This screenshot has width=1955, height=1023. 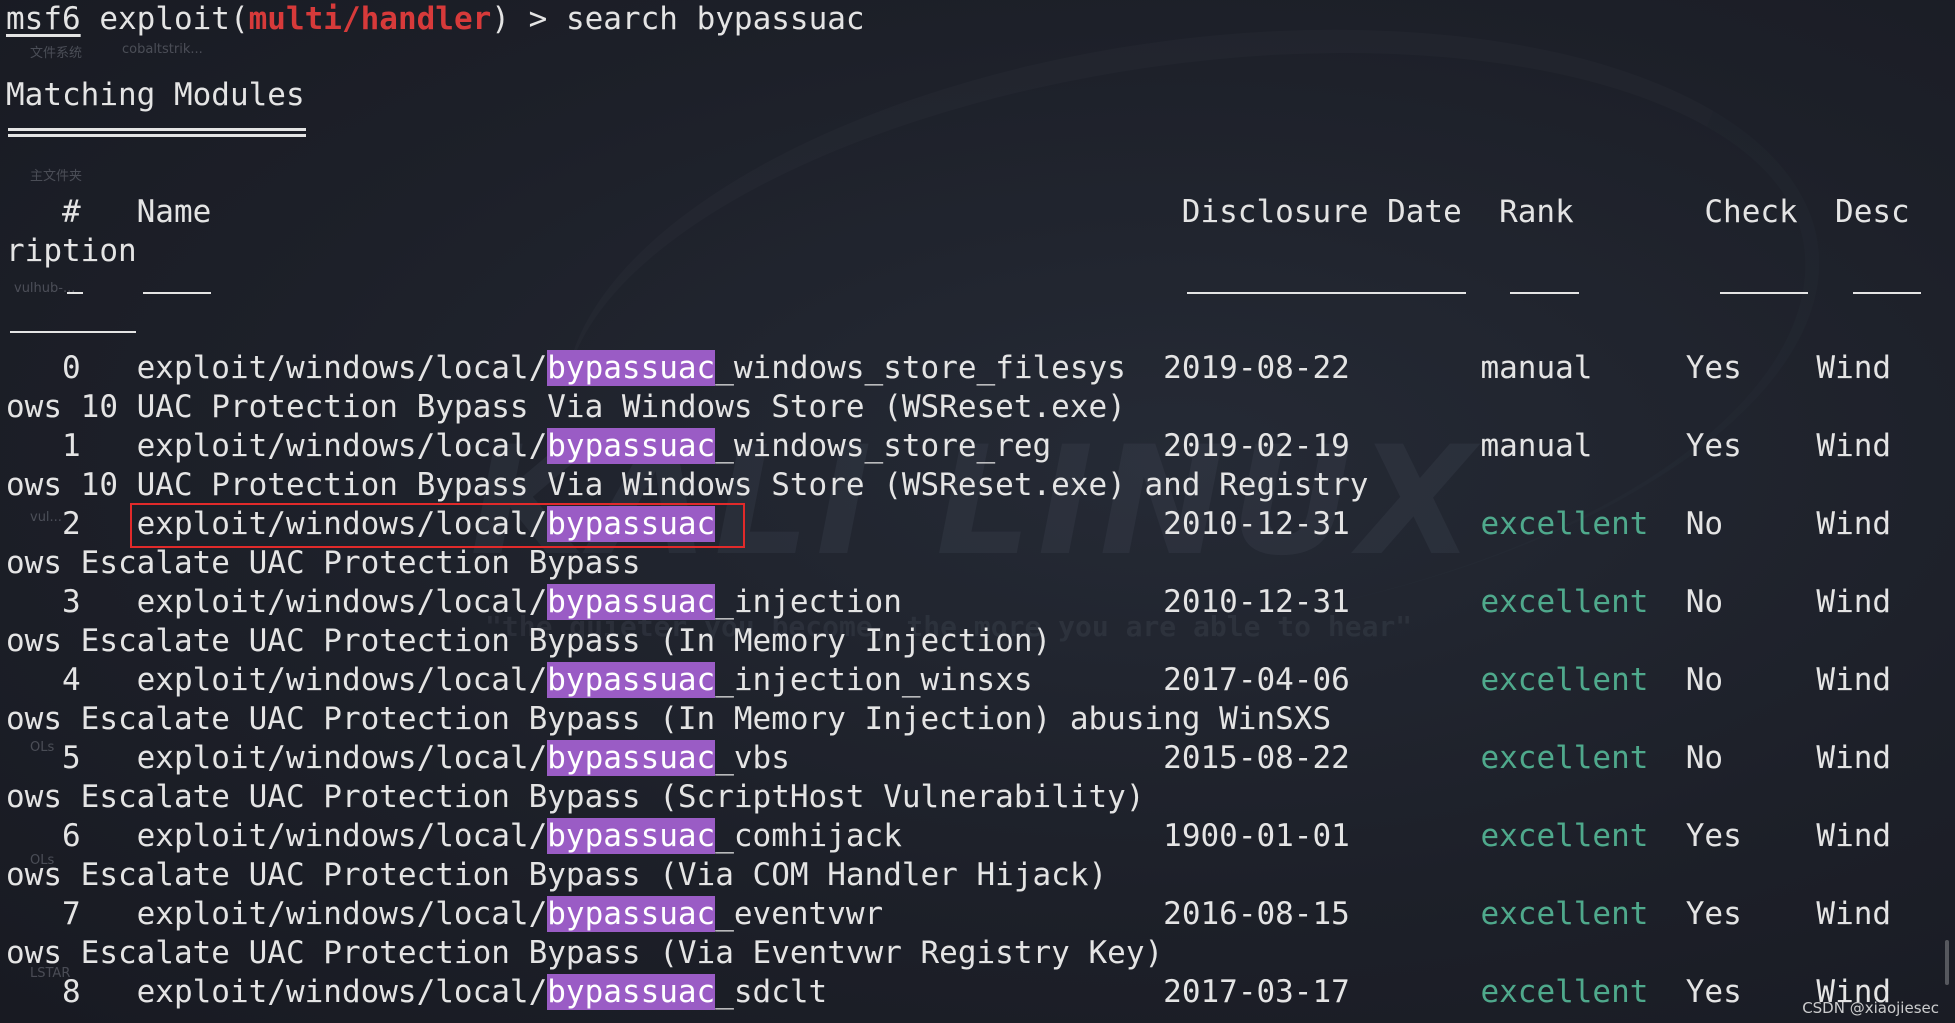 What do you see at coordinates (277, 602) in the screenshot?
I see `row-prefix: 3 exploit/windows/local/` at bounding box center [277, 602].